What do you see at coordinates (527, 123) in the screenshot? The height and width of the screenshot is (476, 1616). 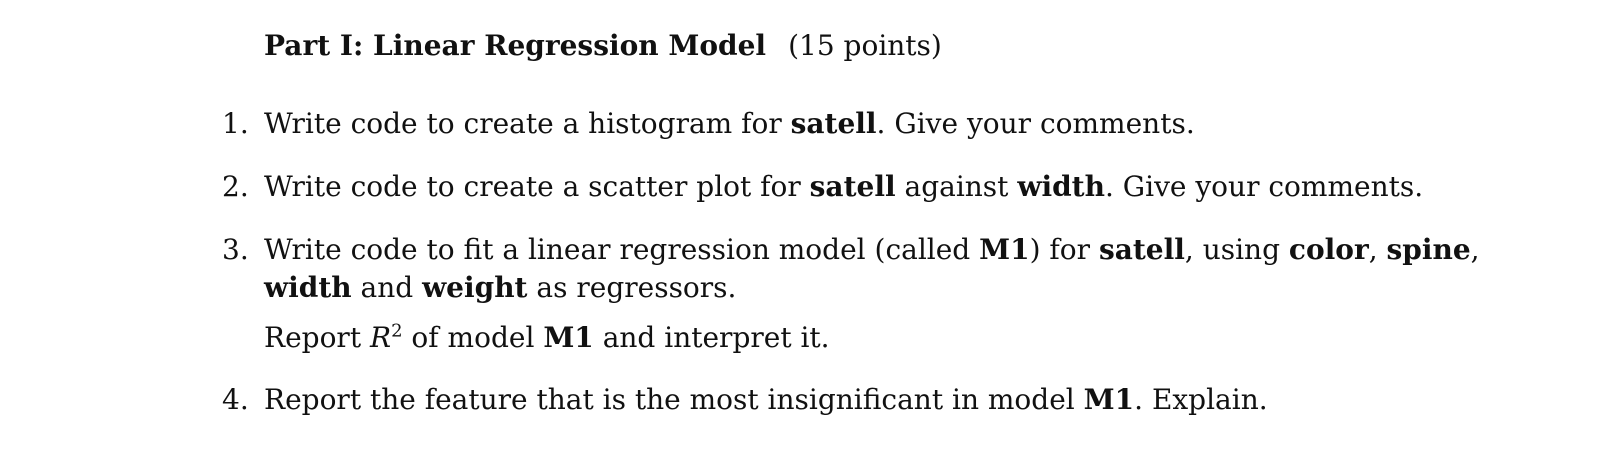 I see `text-run: Write code to create a histogram for` at bounding box center [527, 123].